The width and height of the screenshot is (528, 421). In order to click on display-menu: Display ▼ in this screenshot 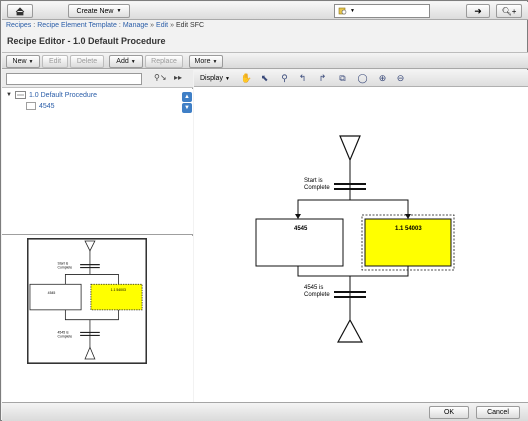, I will do `click(215, 78)`.